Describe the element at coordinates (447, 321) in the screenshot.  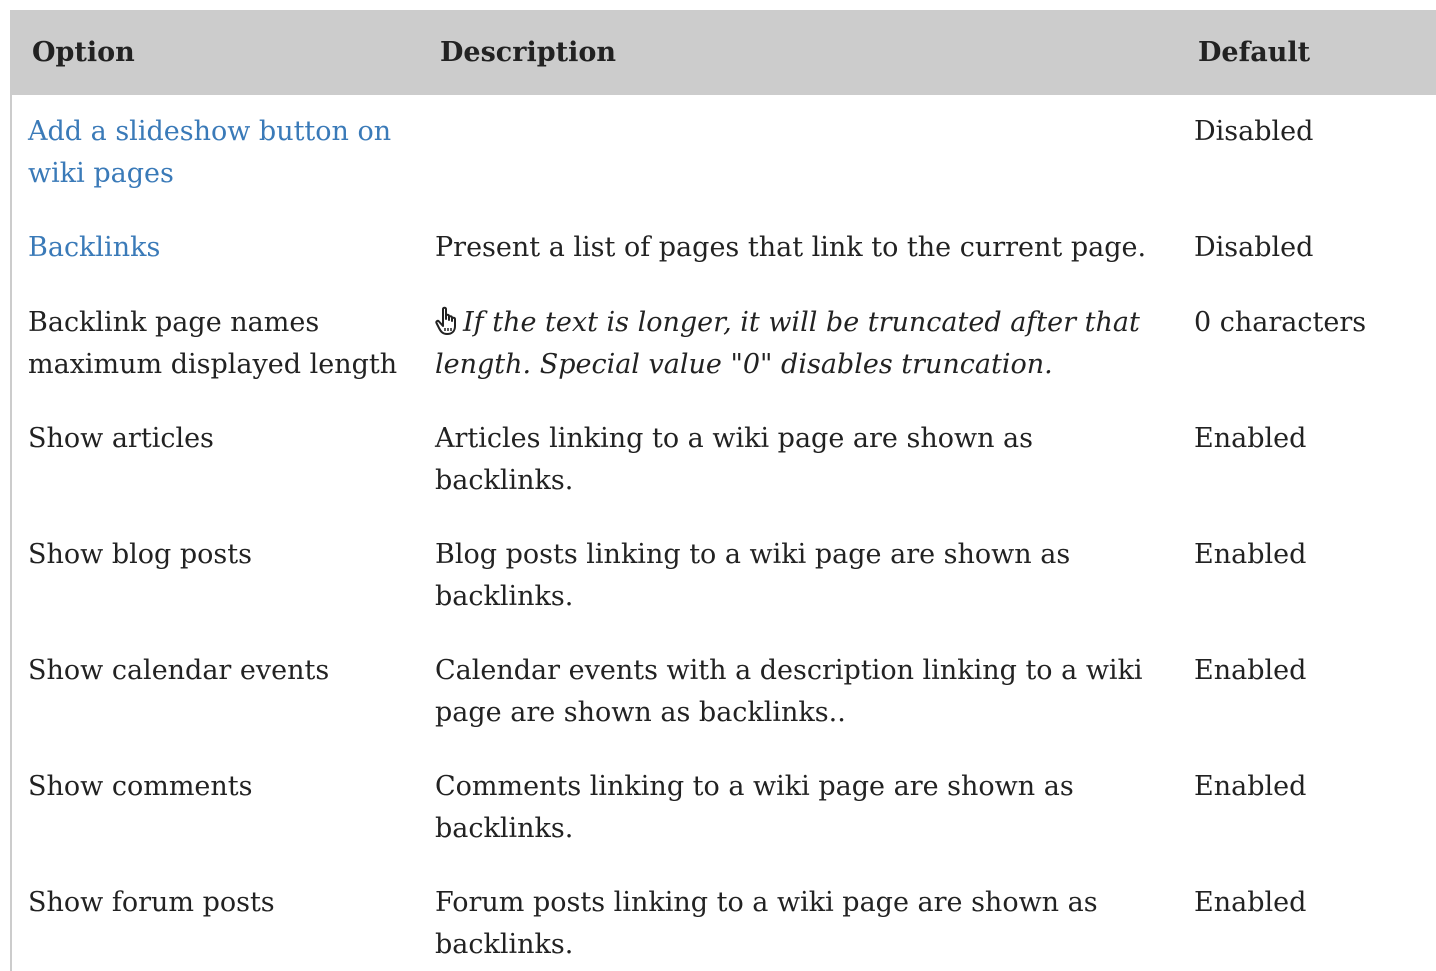
I see `pointing-hand-icon` at that location.